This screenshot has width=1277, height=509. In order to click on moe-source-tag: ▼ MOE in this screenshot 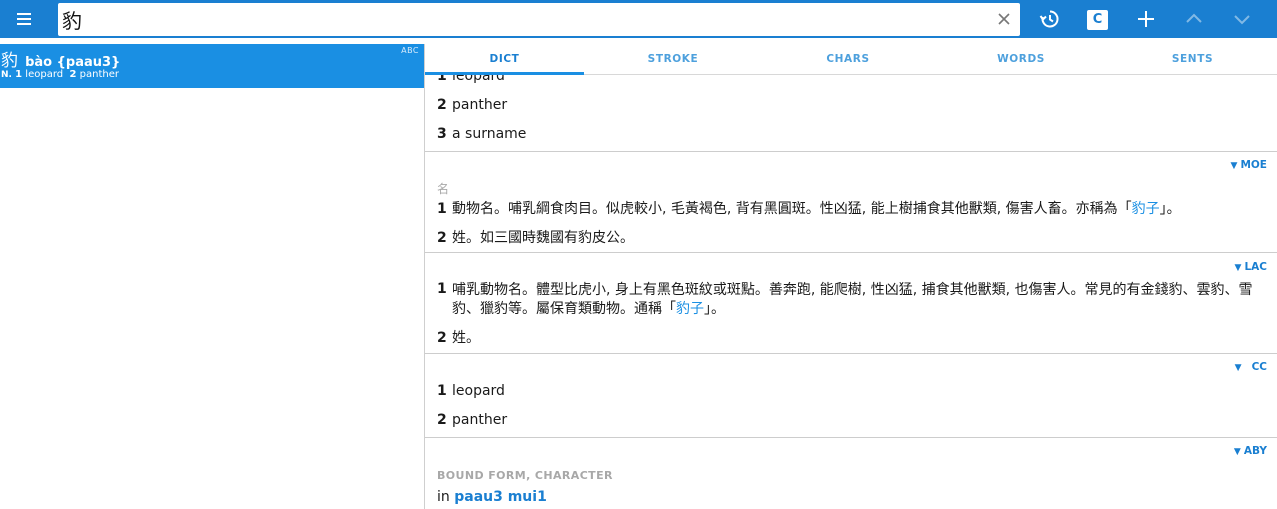, I will do `click(1249, 165)`.